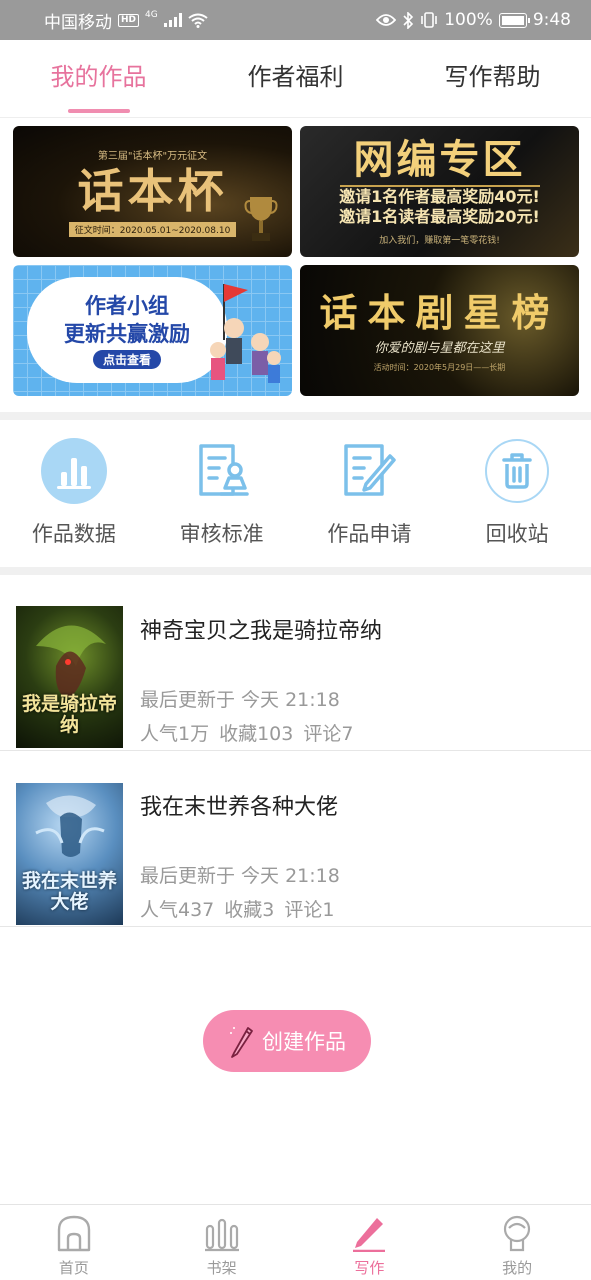 The width and height of the screenshot is (591, 1280). What do you see at coordinates (256, 734) in the screenshot?
I see `work-favorites: 收藏103` at bounding box center [256, 734].